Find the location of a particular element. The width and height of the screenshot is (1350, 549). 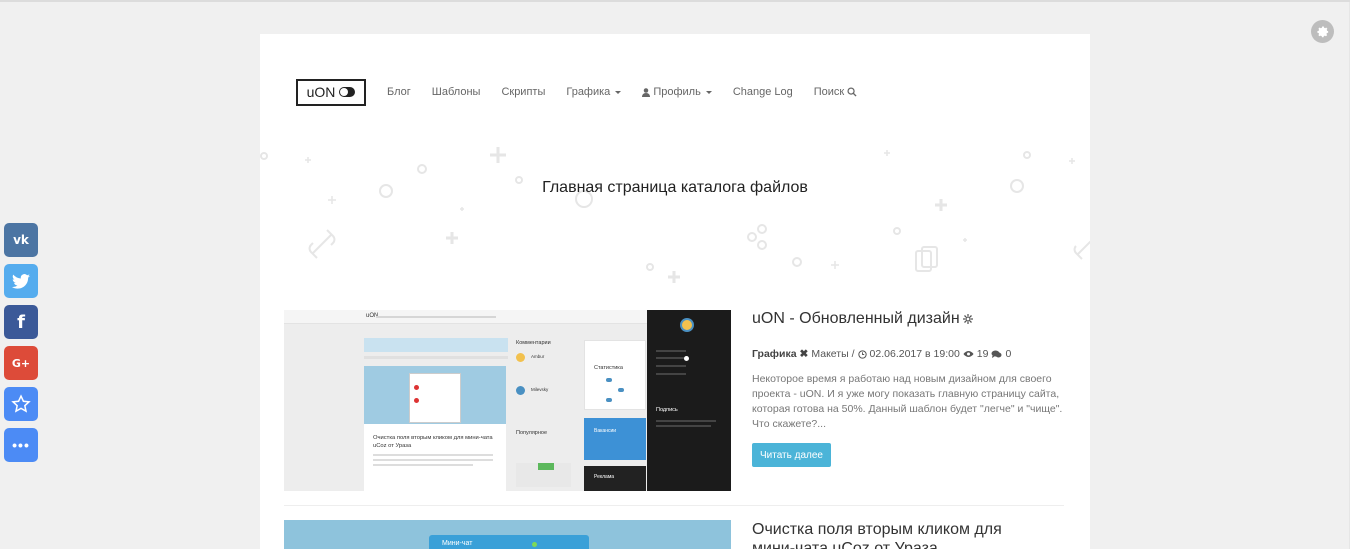

page-title: Главная страница каталога файлов is located at coordinates (675, 187).